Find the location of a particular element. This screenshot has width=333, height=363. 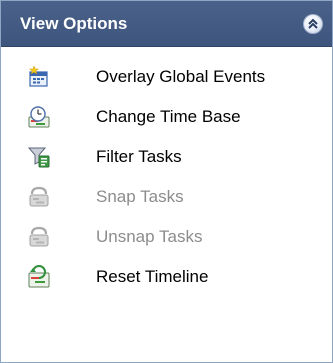

clock-timeline-icon is located at coordinates (39, 117).